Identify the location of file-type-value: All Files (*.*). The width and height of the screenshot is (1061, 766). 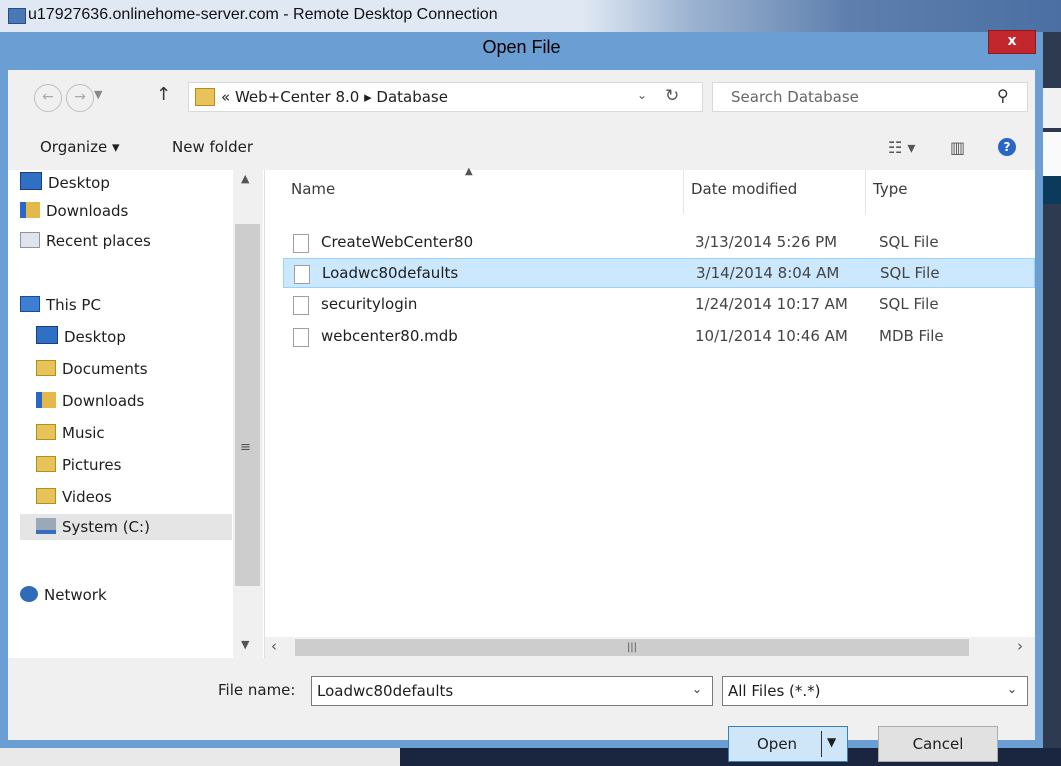
(774, 691).